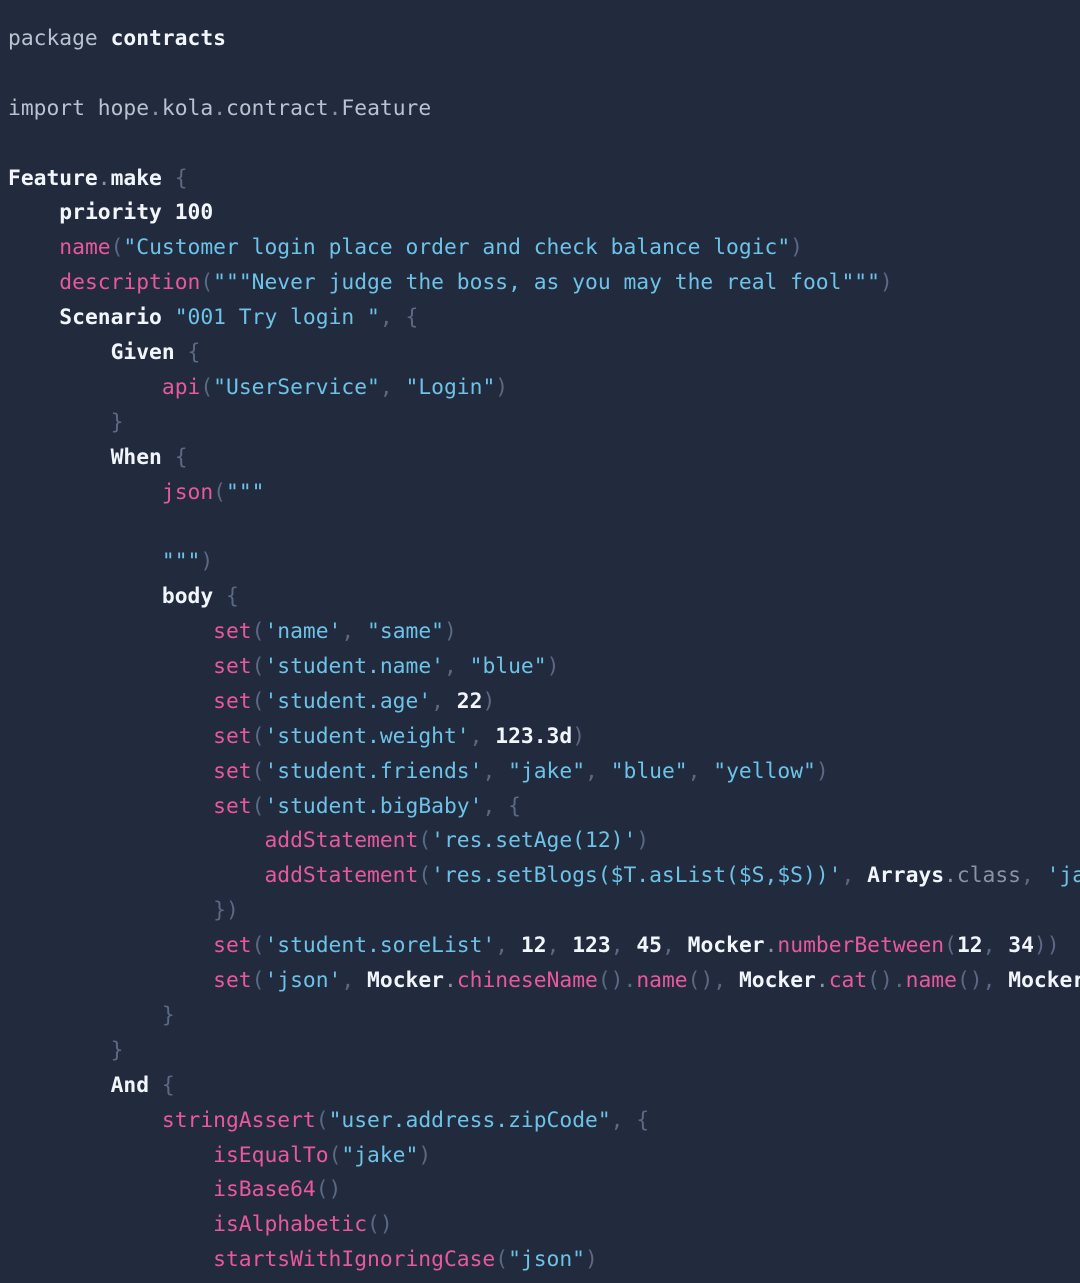  Describe the element at coordinates (405, 632) in the screenshot. I see `token-str: "same"` at that location.